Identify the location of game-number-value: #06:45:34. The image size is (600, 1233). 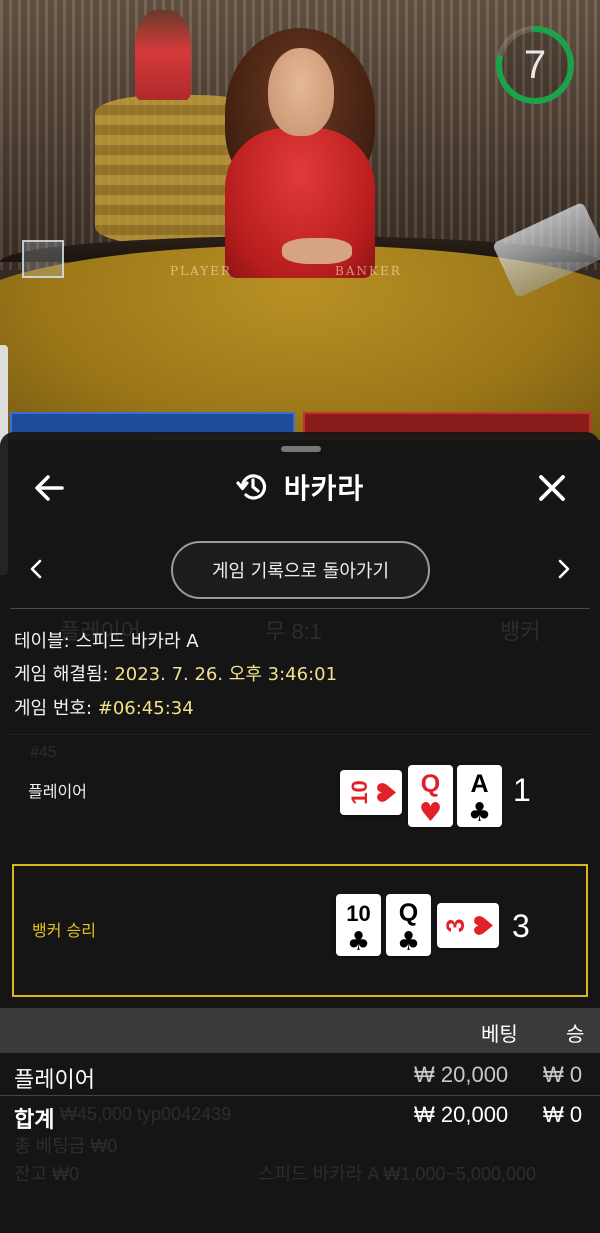
(145, 708).